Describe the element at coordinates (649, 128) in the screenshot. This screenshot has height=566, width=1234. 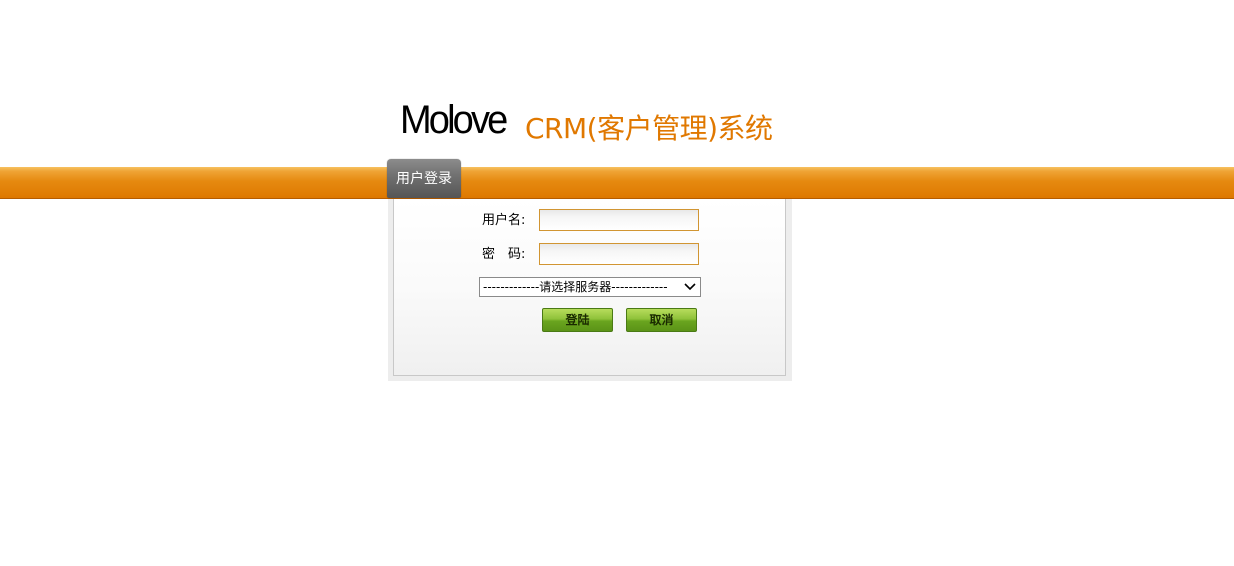
I see `app-title: CRM(客户管理)系统` at that location.